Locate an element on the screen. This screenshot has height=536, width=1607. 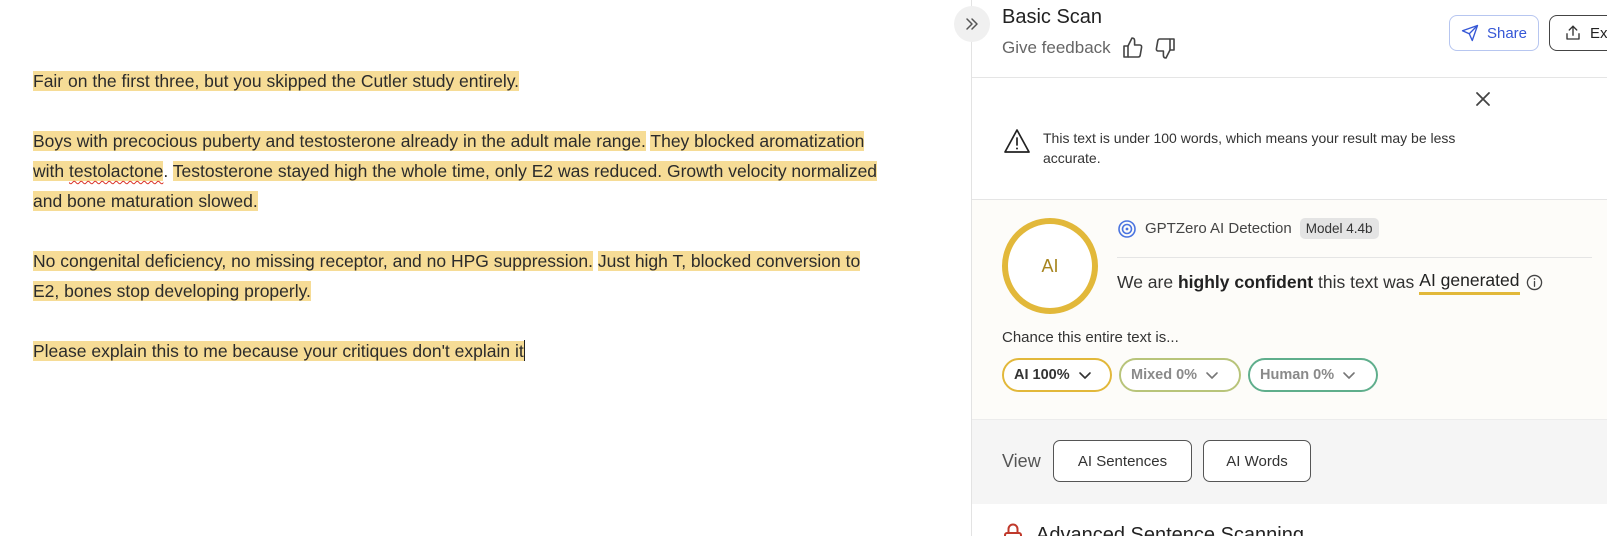
advanced-title: Advanced Sentence Scanning is located at coordinates (1170, 529).